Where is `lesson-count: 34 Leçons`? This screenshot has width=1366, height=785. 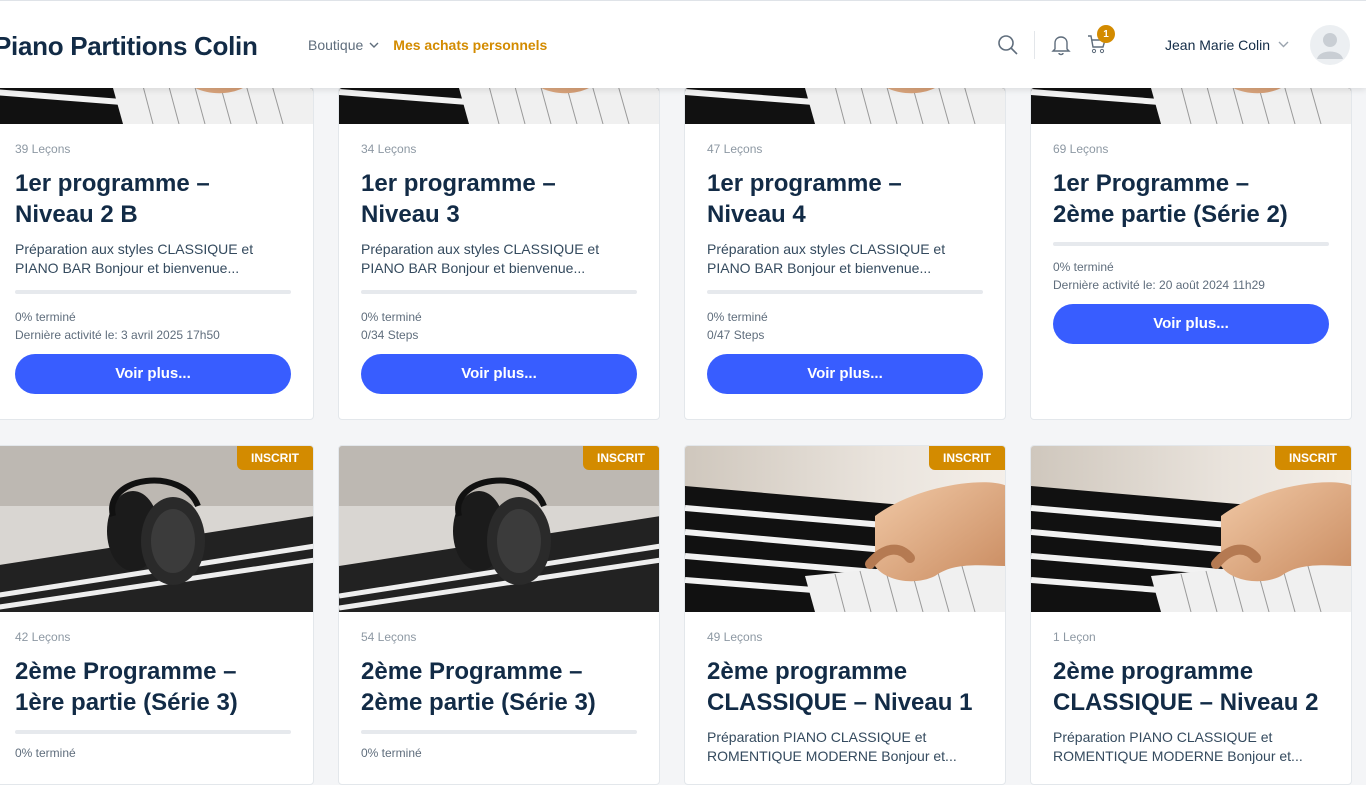
lesson-count: 34 Leçons is located at coordinates (389, 149).